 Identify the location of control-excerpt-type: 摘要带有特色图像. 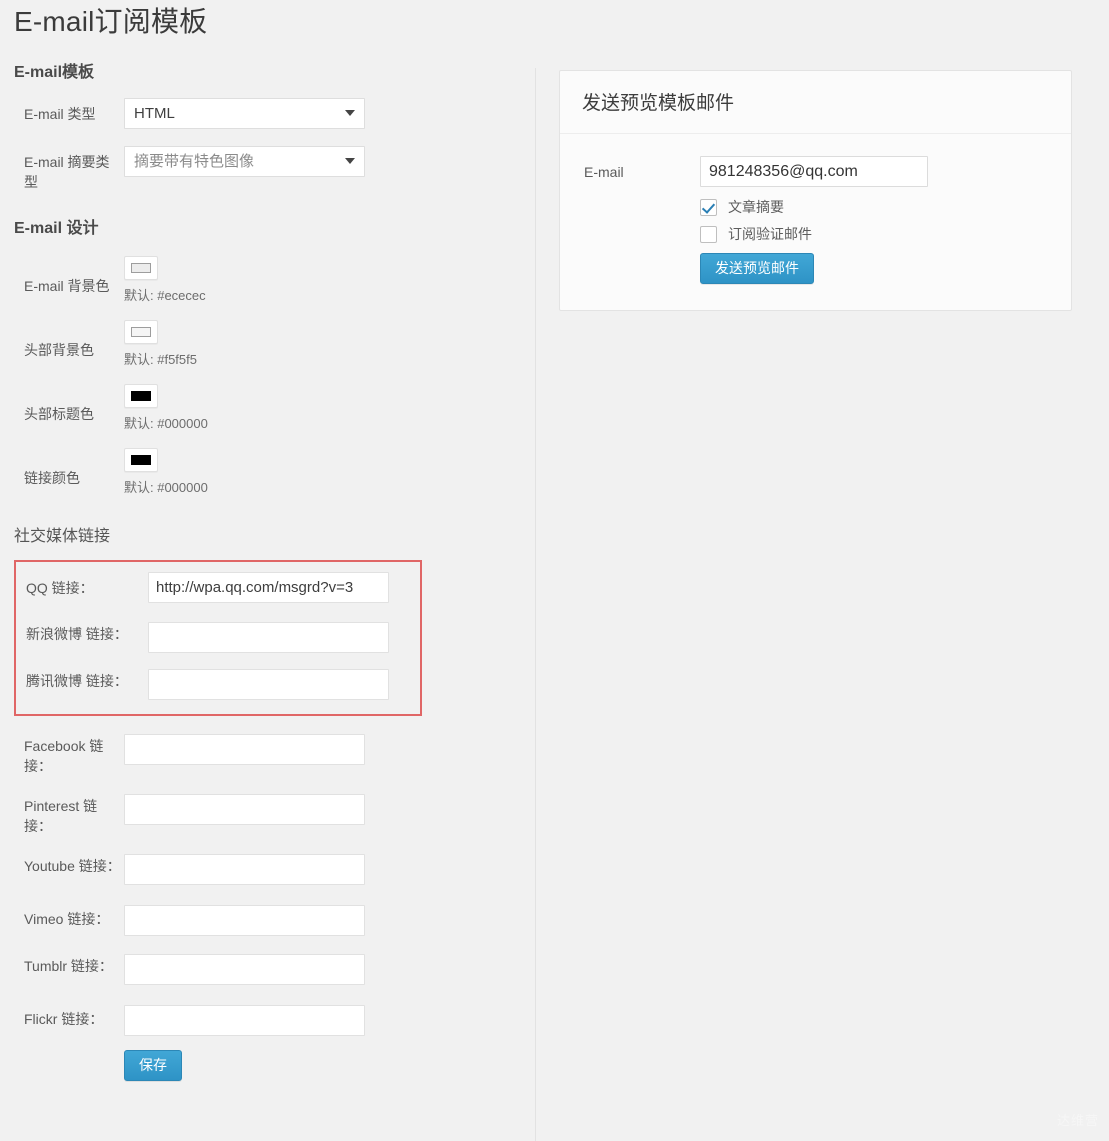
(321, 161).